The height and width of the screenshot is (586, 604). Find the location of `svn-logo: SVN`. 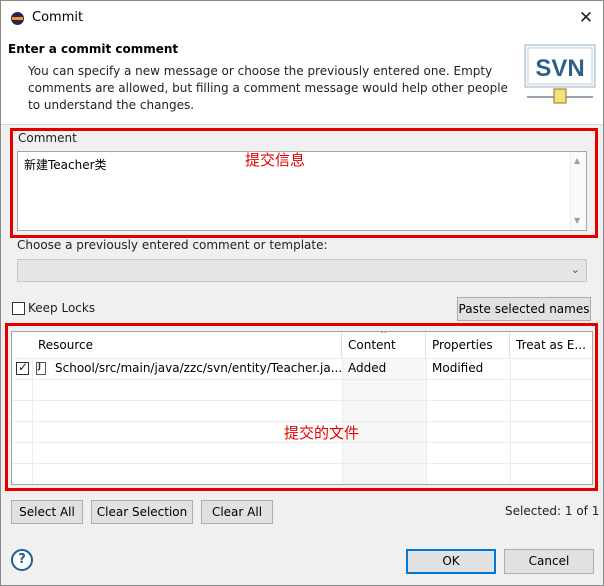

svn-logo: SVN is located at coordinates (560, 74).